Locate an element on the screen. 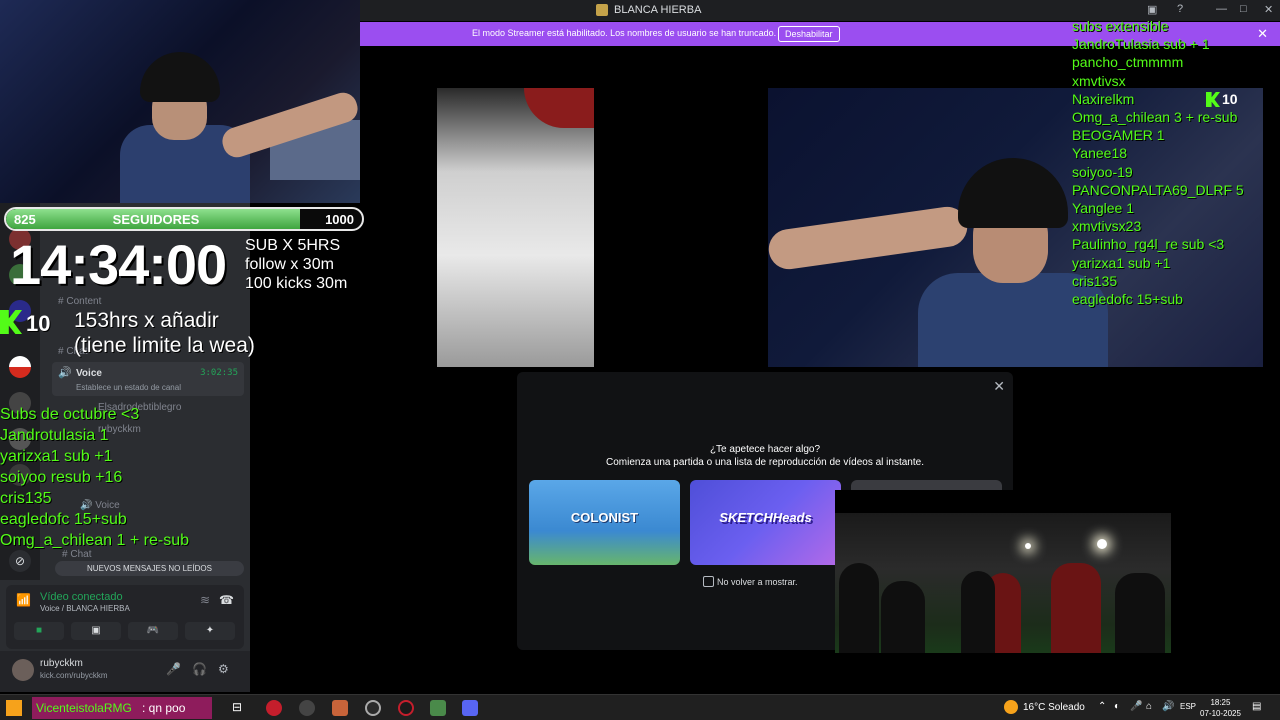 The height and width of the screenshot is (720, 1280). ticker-message: : qn poo is located at coordinates (164, 708).